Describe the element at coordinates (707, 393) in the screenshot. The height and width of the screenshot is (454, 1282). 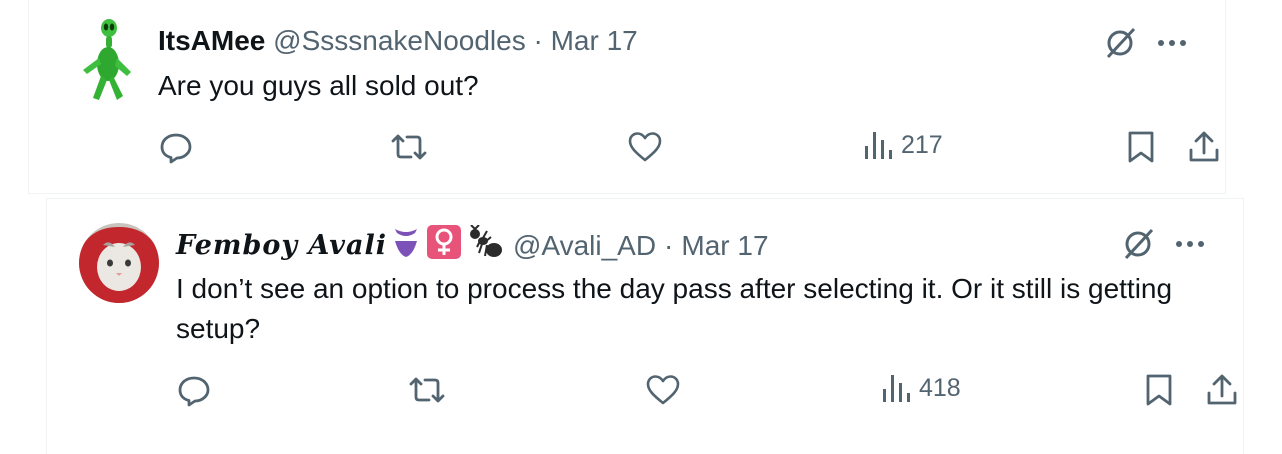
I see `tweet-actions: 418` at that location.